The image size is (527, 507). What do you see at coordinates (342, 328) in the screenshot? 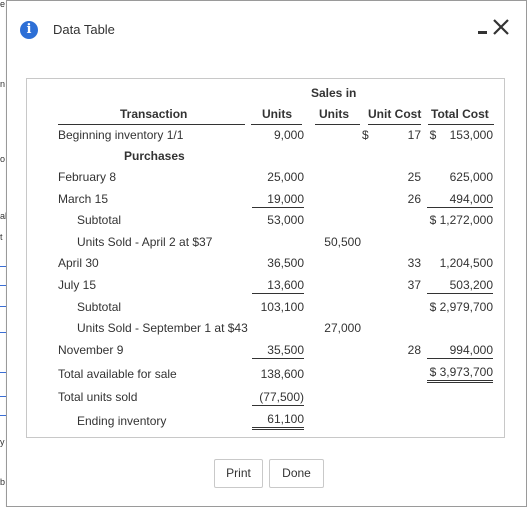
I see `row-sales-units: 27,000` at bounding box center [342, 328].